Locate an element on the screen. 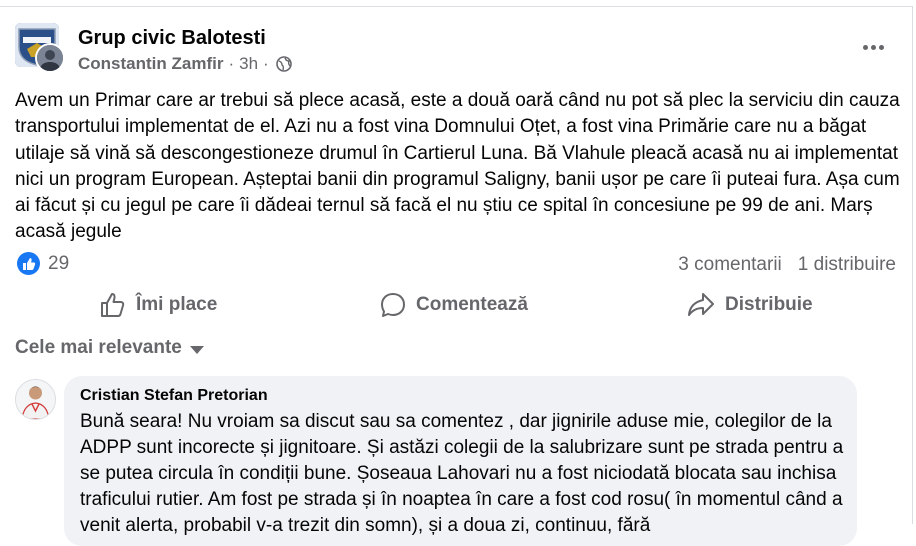  post-top-border is located at coordinates (456, 6).